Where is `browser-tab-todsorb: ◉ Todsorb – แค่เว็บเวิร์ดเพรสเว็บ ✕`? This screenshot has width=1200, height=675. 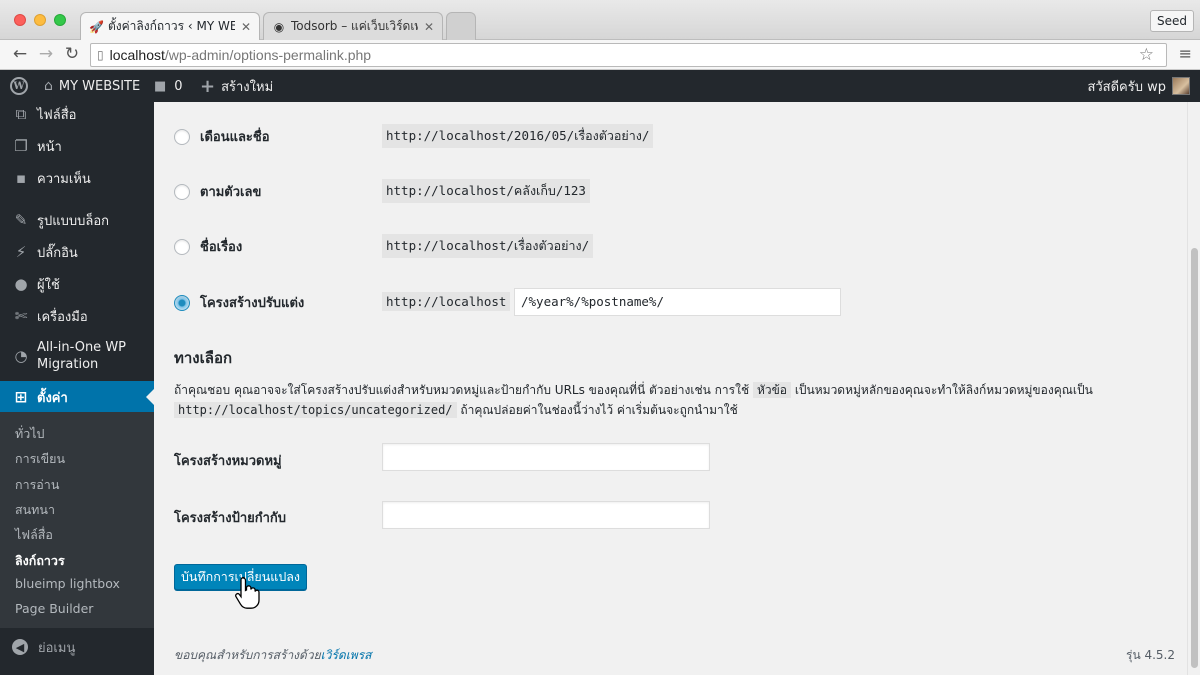 browser-tab-todsorb: ◉ Todsorb – แค่เว็บเวิร์ดเพรสเว็บ ✕ is located at coordinates (353, 26).